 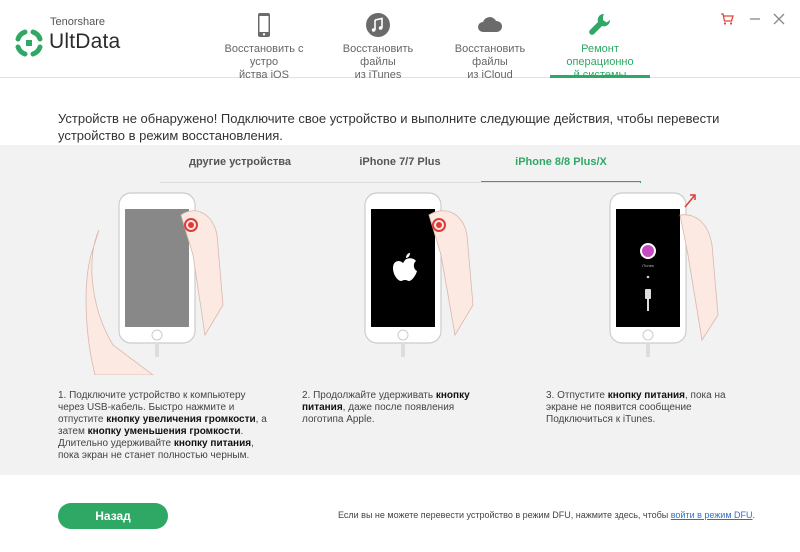 I want to click on release-arrow-icon, so click(x=690, y=201).